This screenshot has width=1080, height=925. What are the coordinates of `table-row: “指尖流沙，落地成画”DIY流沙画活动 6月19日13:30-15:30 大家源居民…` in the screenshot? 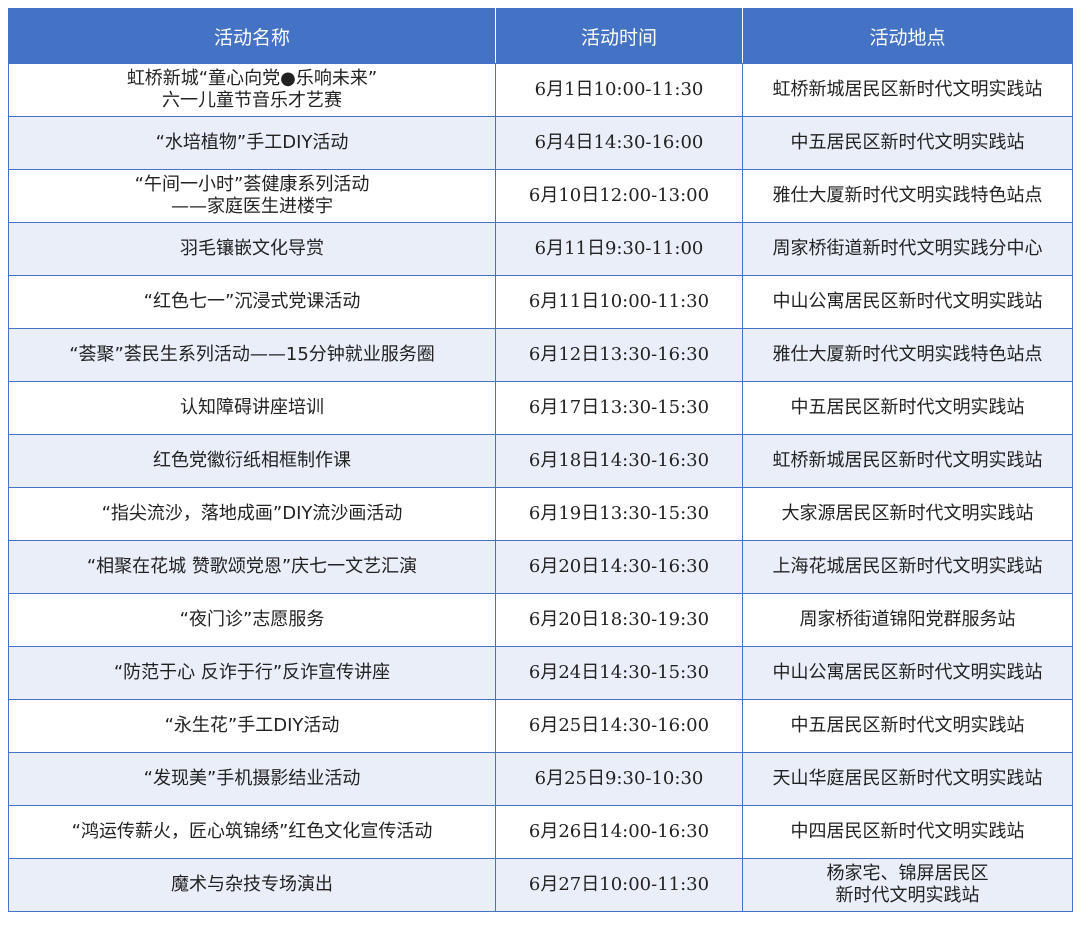 It's located at (540, 514).